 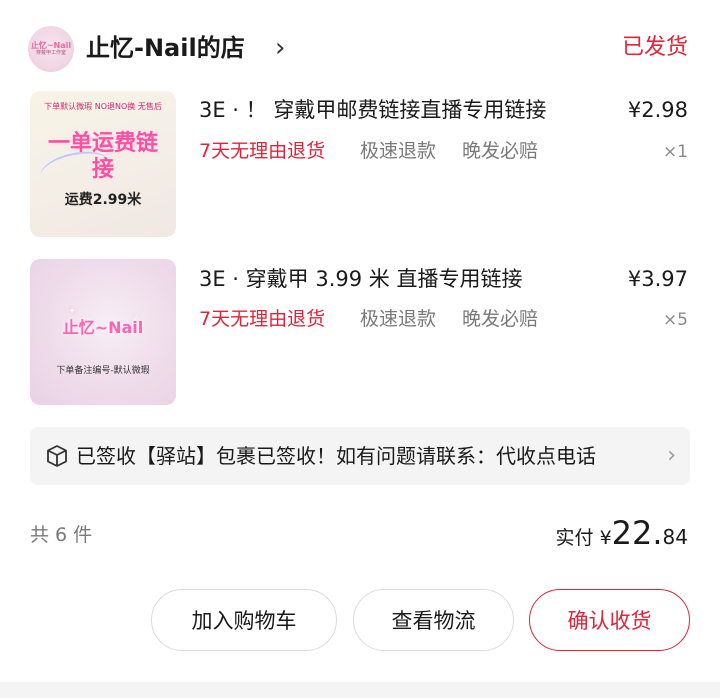 I want to click on order-status-label: 已发货, so click(x=654, y=47).